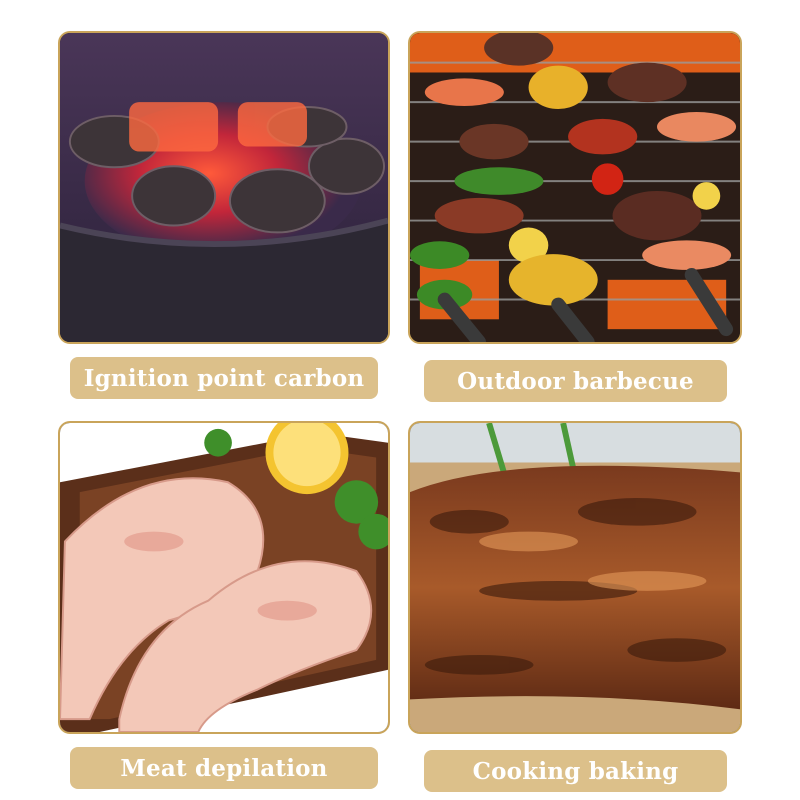 This screenshot has width=800, height=800. Describe the element at coordinates (224, 768) in the screenshot. I see `meat-depilation-label: Meat depilation` at that location.